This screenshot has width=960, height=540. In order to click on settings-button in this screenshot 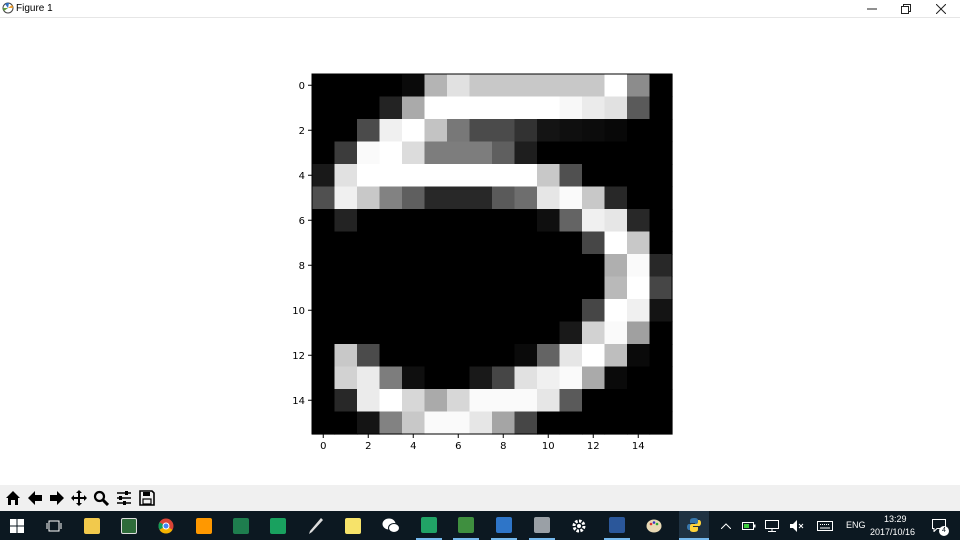, I will do `click(579, 525)`.